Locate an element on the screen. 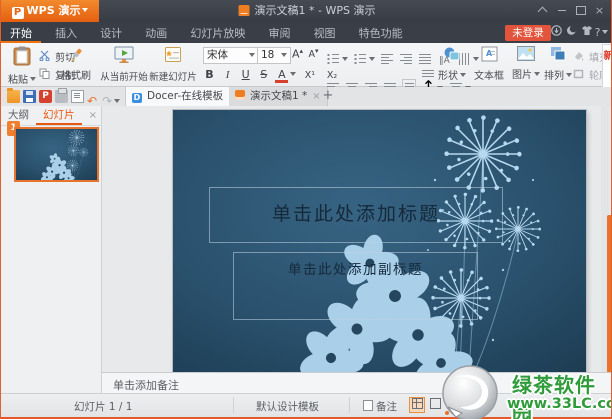  svg-text: A is located at coordinates (489, 53).